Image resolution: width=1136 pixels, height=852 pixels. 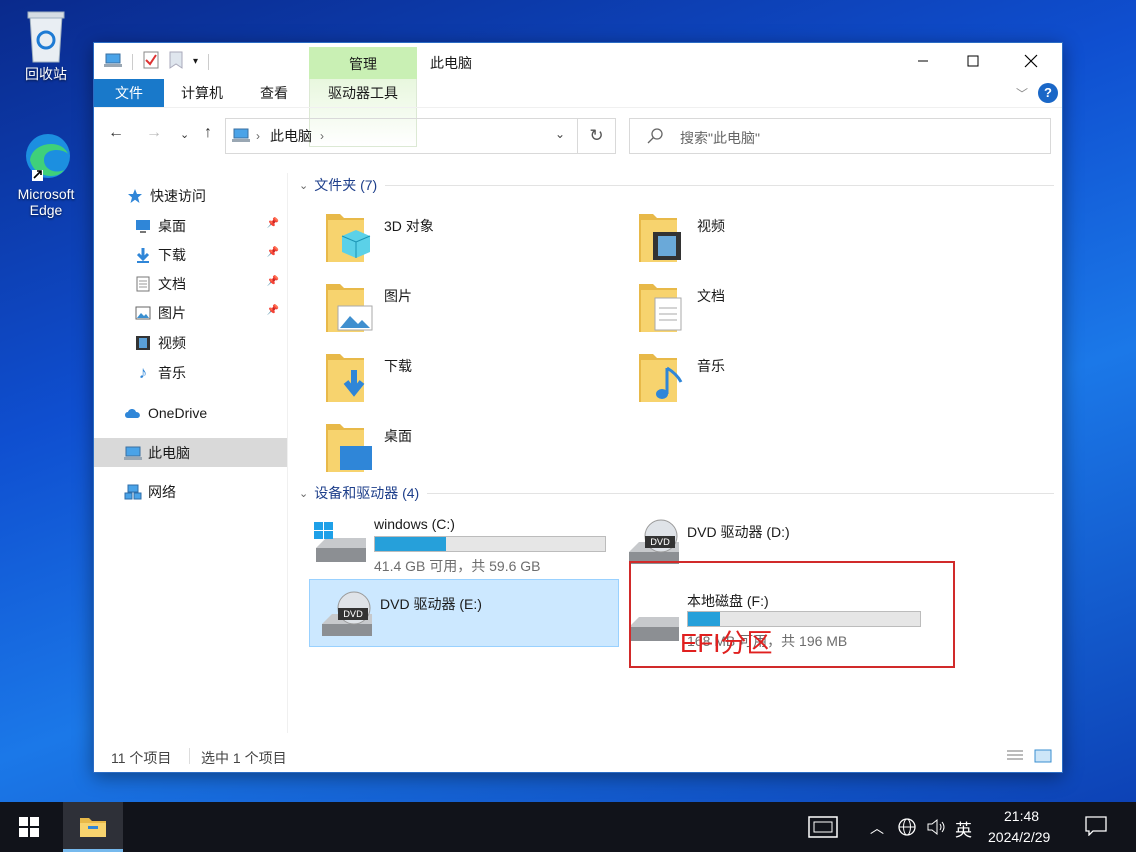 I want to click on notification-icon, so click(x=1096, y=827).